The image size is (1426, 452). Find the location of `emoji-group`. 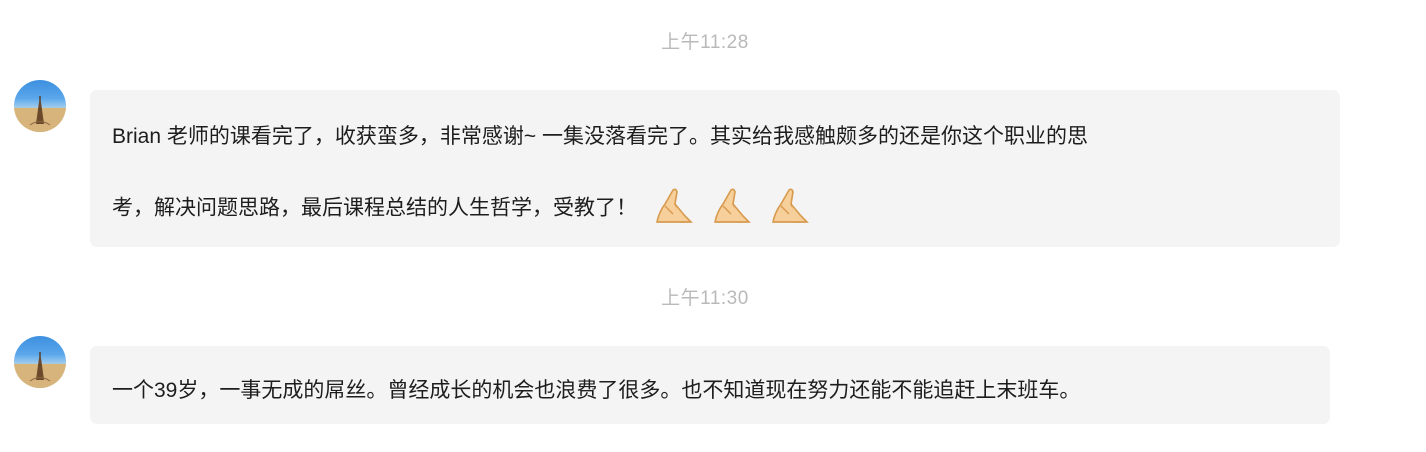

emoji-group is located at coordinates (732, 205).